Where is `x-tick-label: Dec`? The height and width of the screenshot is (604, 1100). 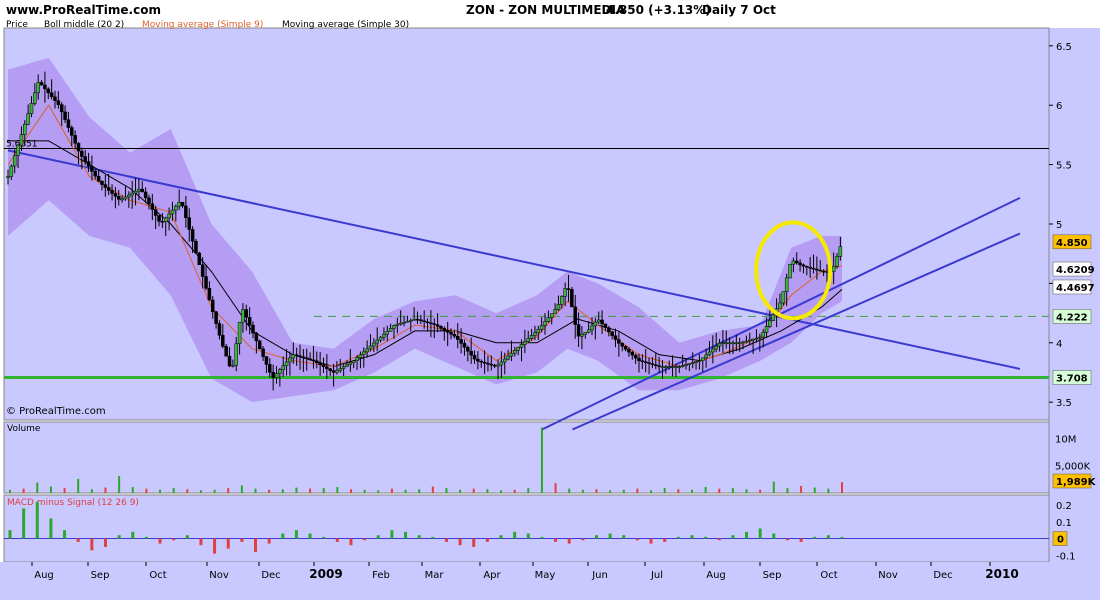
x-tick-label: Dec is located at coordinates (270, 575).